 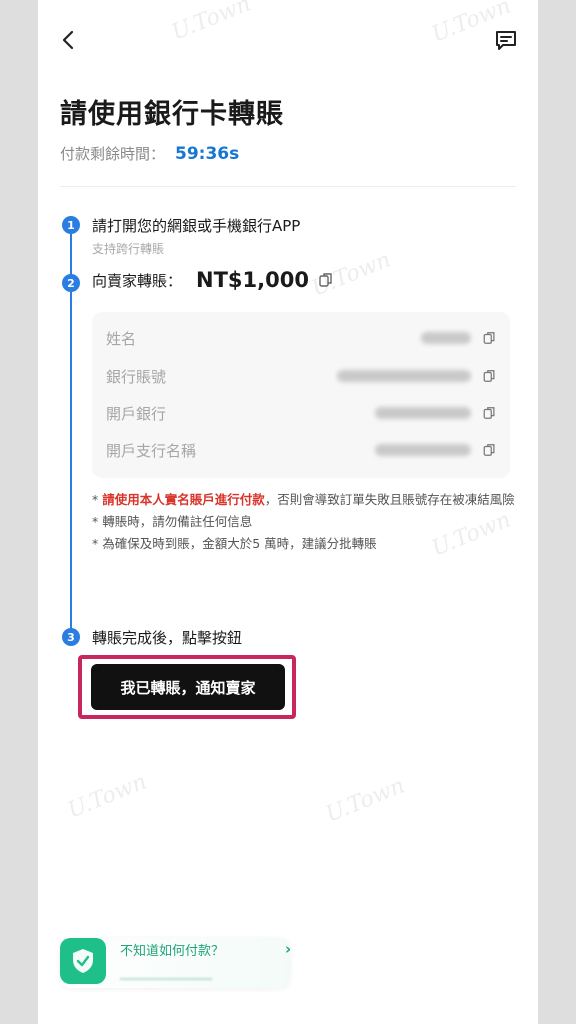 What do you see at coordinates (167, 638) in the screenshot?
I see `step-3-title: 轉賬完成後，點擊按鈕` at bounding box center [167, 638].